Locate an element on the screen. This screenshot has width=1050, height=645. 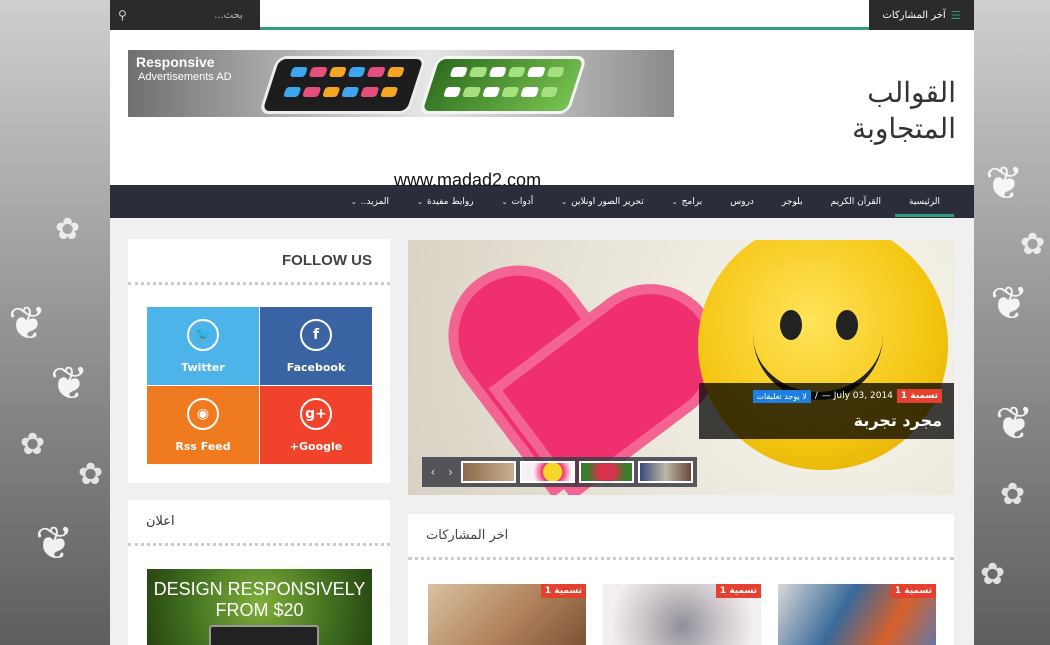
recent-posts-widget: اخر المشاركات تسمية 1 تسمية 1 تسمية 1 is located at coordinates (681, 579).